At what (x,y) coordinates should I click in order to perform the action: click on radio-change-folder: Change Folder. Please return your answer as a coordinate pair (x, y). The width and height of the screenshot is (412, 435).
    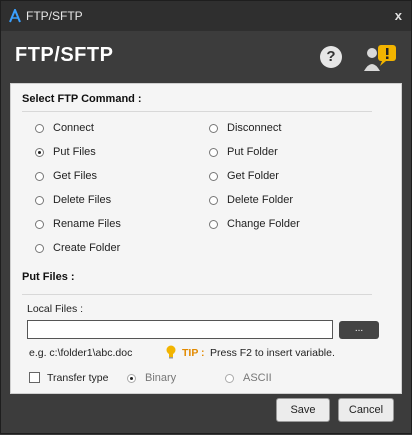
    Looking at the image, I should click on (254, 224).